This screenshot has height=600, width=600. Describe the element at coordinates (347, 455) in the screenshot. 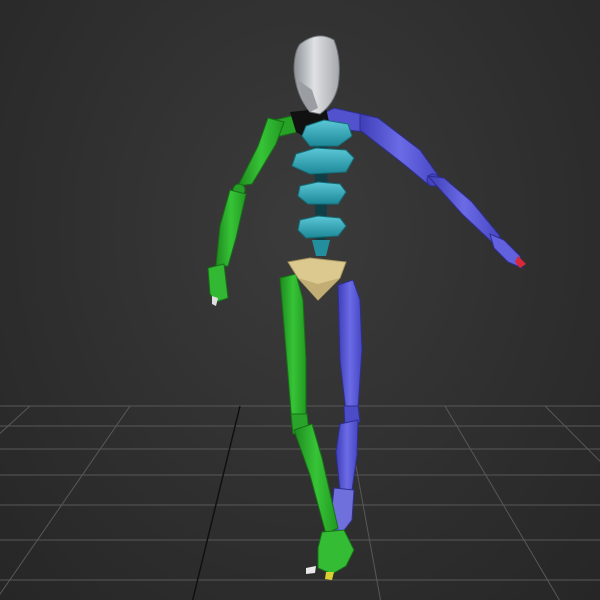

I see `right-calf` at that location.